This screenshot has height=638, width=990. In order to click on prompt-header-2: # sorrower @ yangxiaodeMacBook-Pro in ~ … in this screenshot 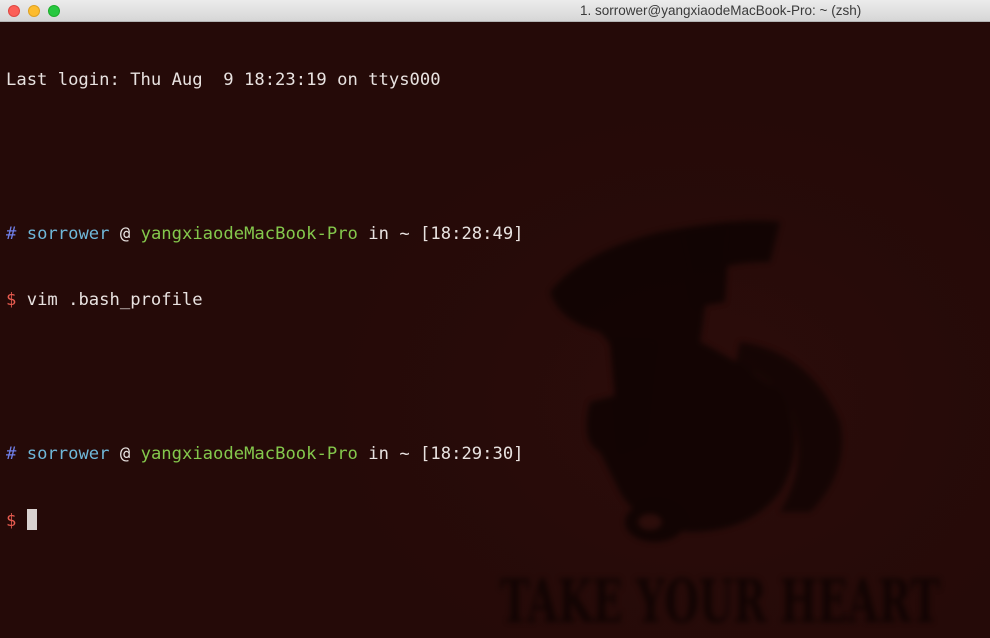, I will do `click(265, 454)`.